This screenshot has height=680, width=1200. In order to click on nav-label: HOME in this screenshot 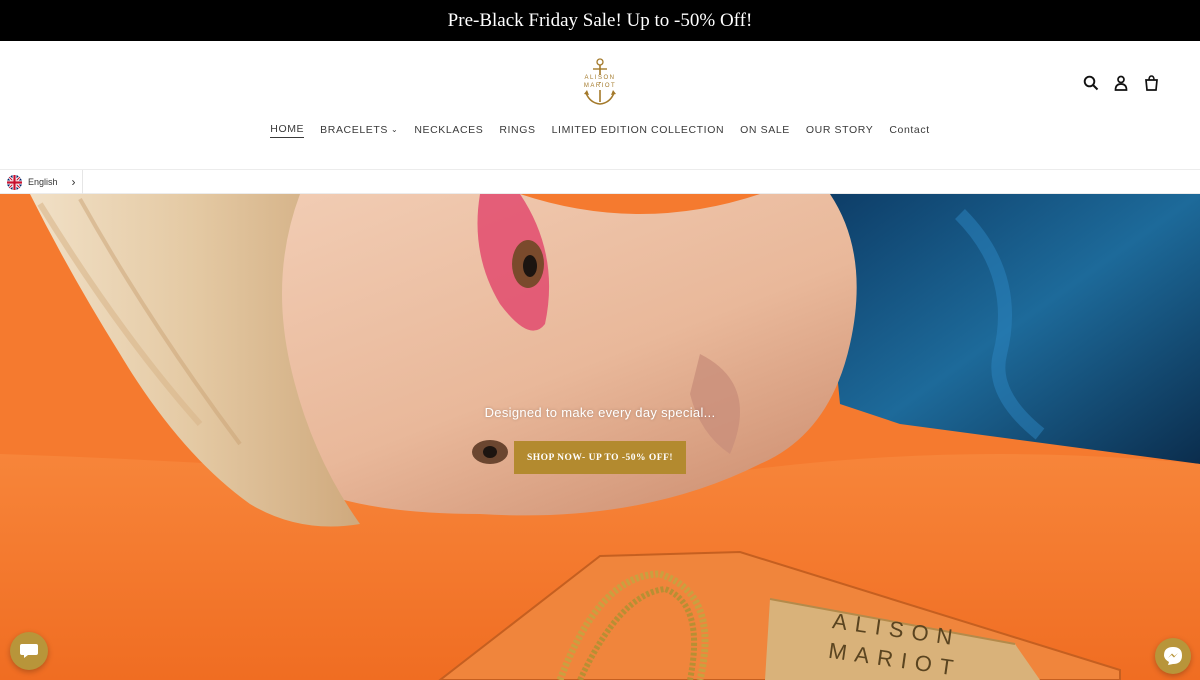, I will do `click(287, 129)`.